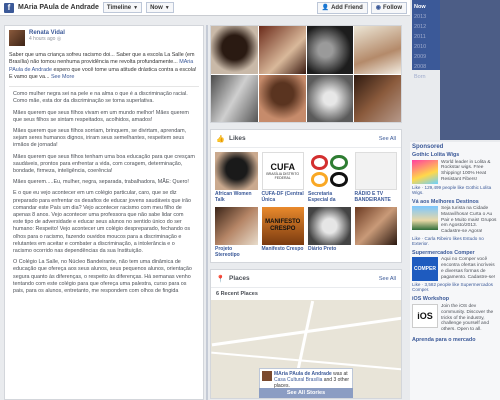  I want to click on photo-grid, so click(306, 74).